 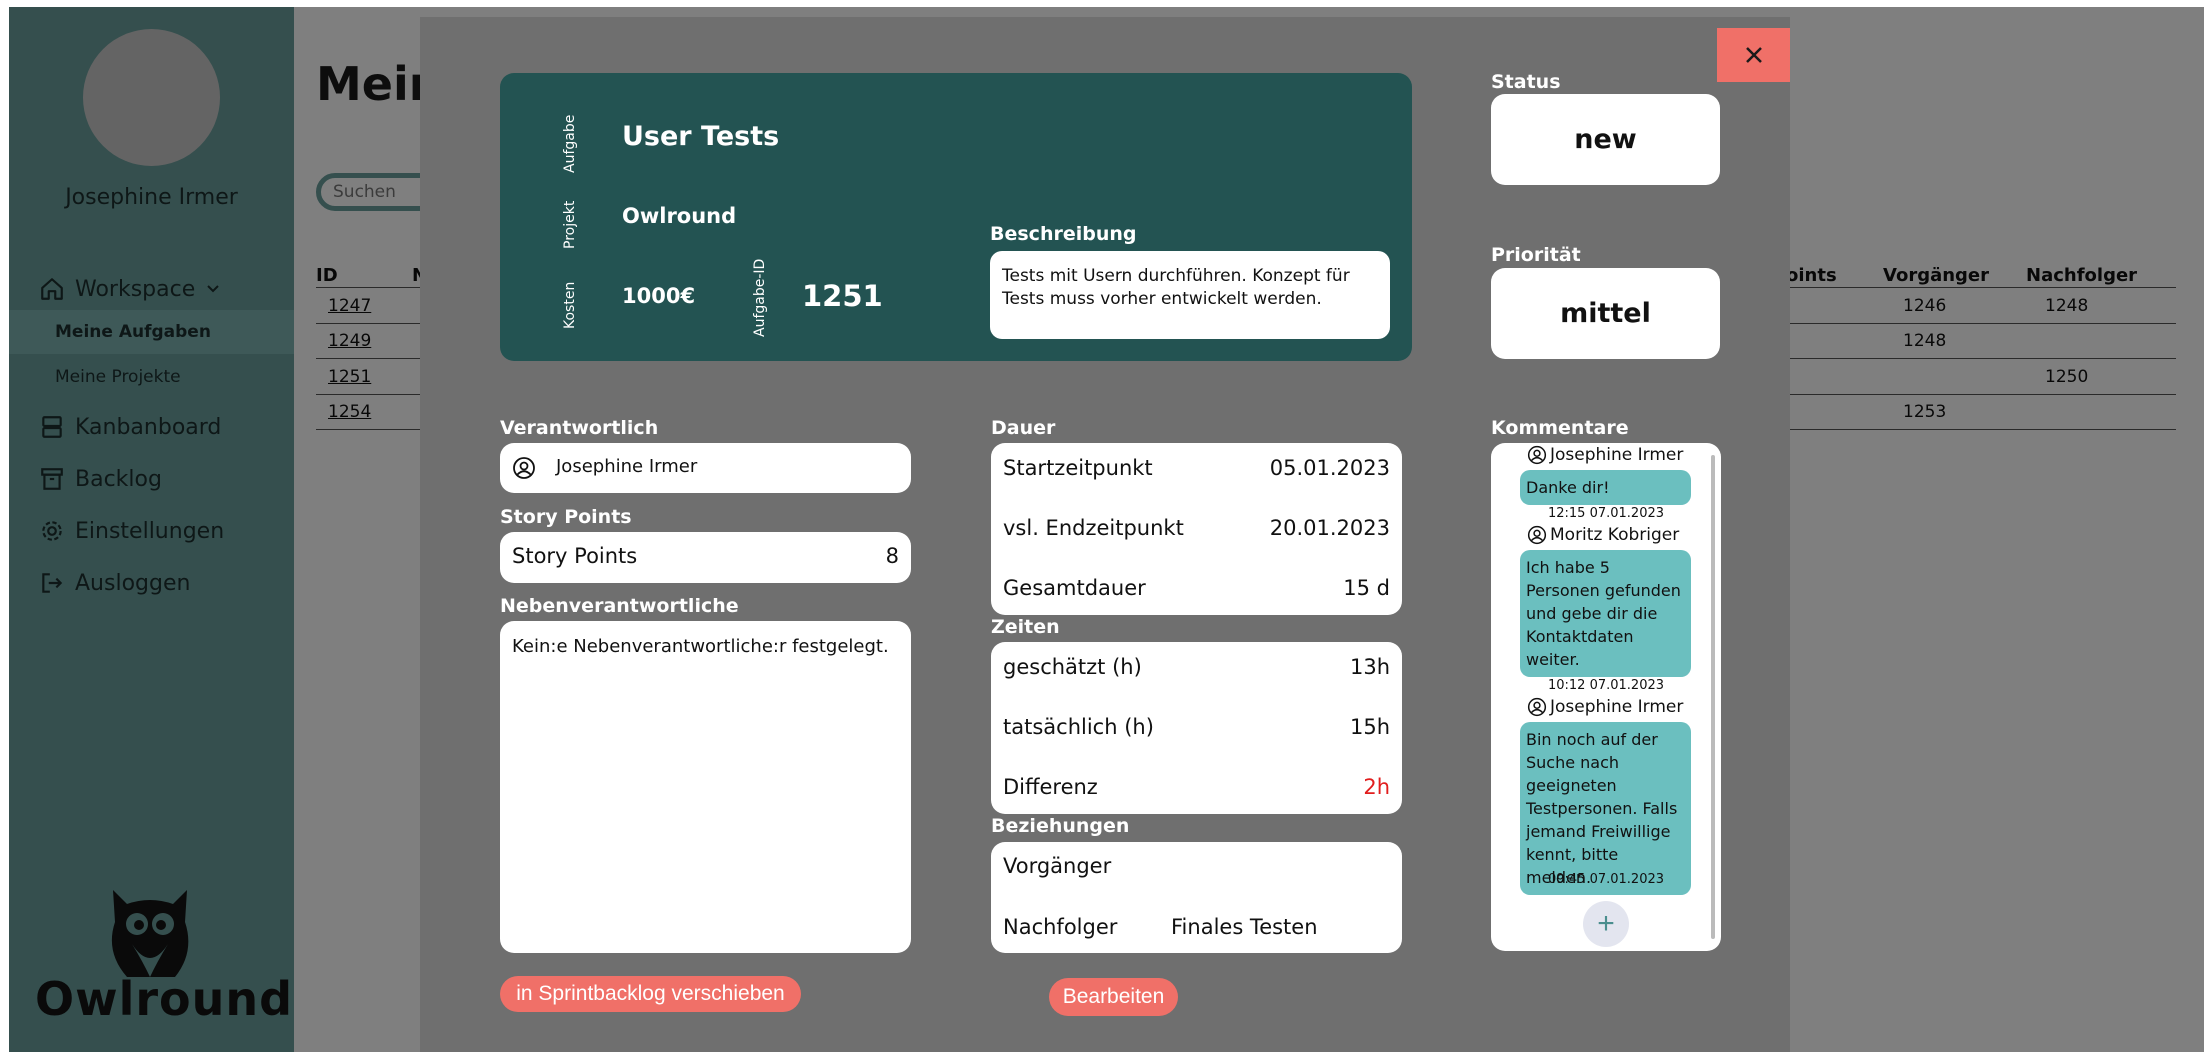 What do you see at coordinates (1329, 528) in the screenshot?
I see `end-value: 20.01.2023` at bounding box center [1329, 528].